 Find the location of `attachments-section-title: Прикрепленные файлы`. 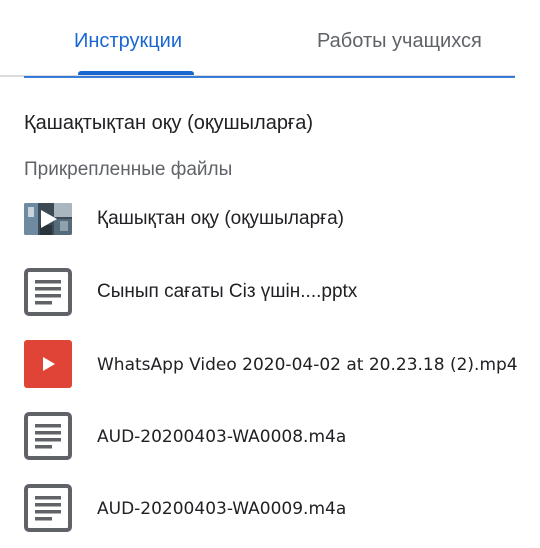

attachments-section-title: Прикрепленные файлы is located at coordinates (128, 169).